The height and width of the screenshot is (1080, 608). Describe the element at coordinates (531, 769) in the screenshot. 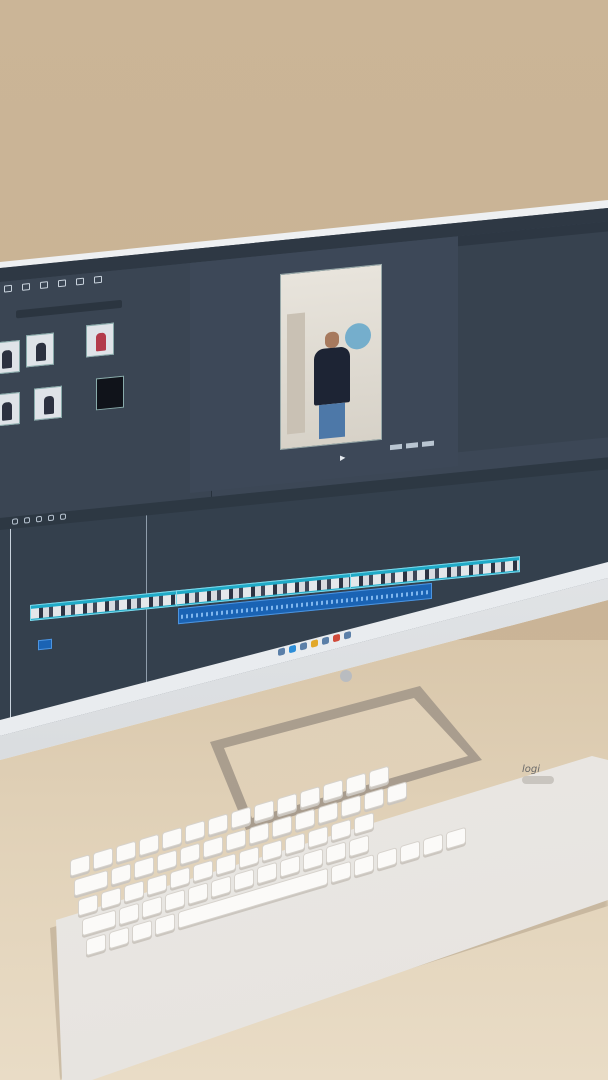

I see `keyboard-brand: logi` at that location.